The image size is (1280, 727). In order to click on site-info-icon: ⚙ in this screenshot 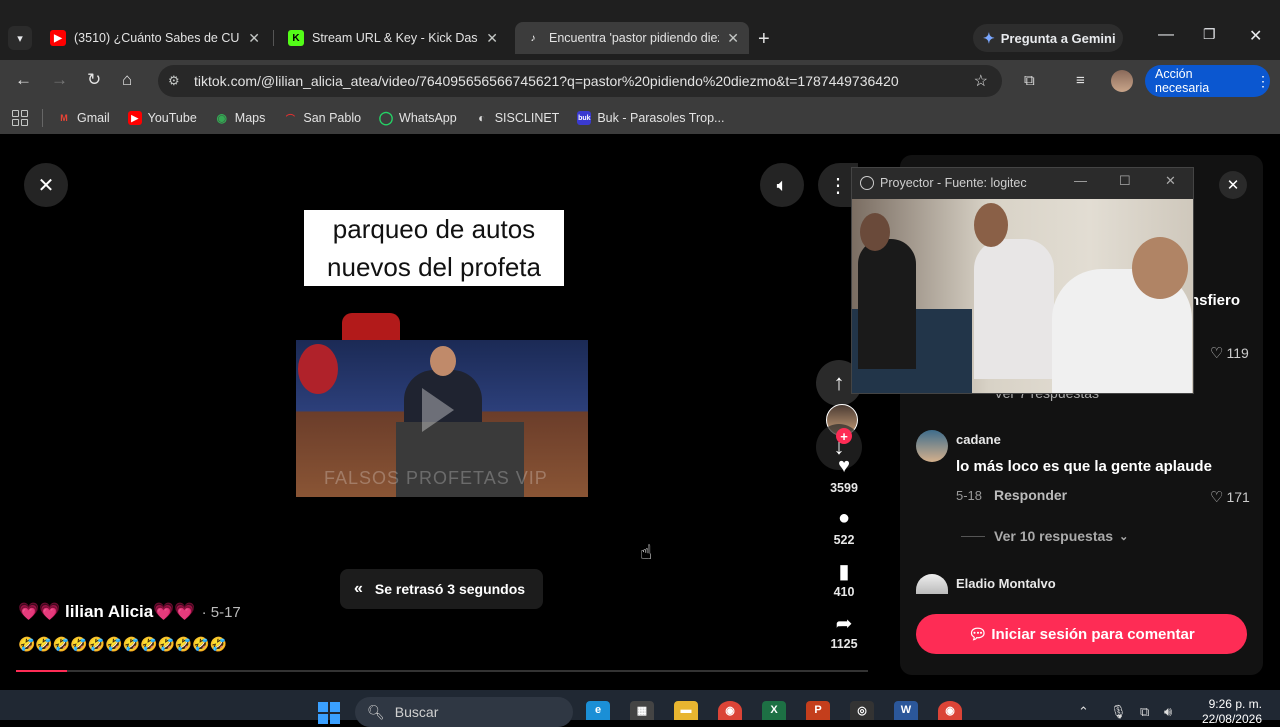, I will do `click(178, 81)`.